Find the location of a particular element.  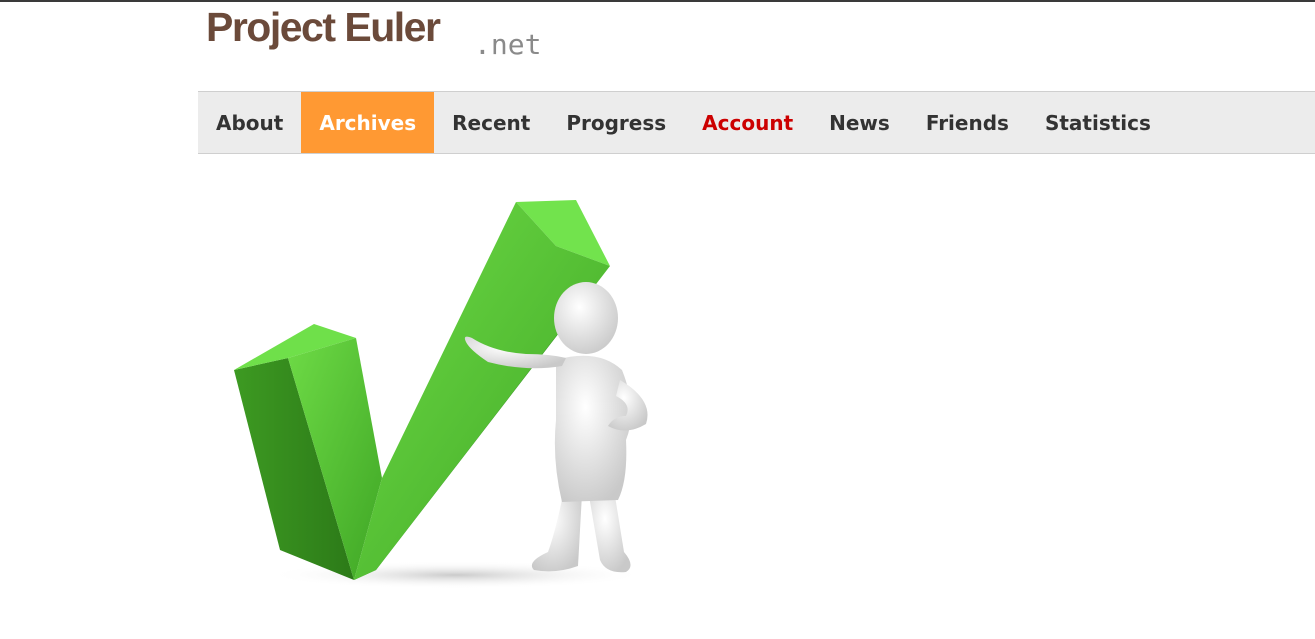

logo-title: Project Euler is located at coordinates (323, 27).